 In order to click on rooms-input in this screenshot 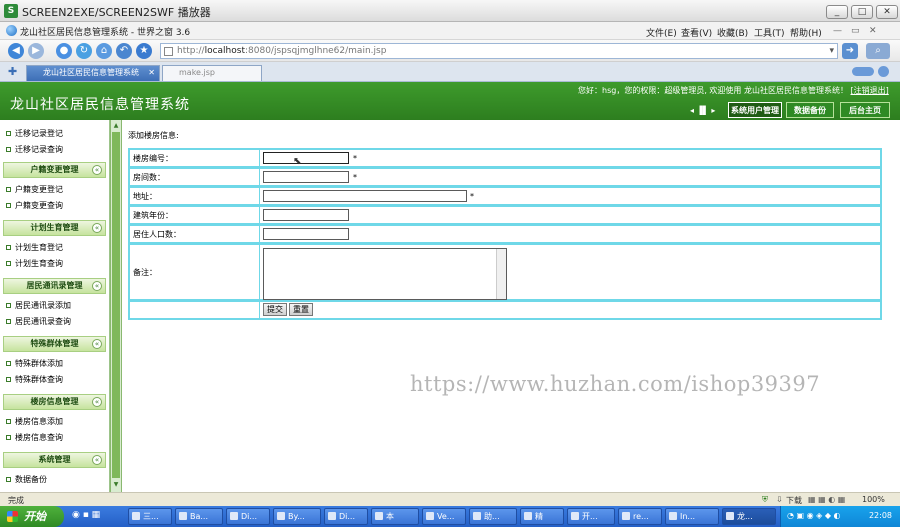, I will do `click(306, 177)`.